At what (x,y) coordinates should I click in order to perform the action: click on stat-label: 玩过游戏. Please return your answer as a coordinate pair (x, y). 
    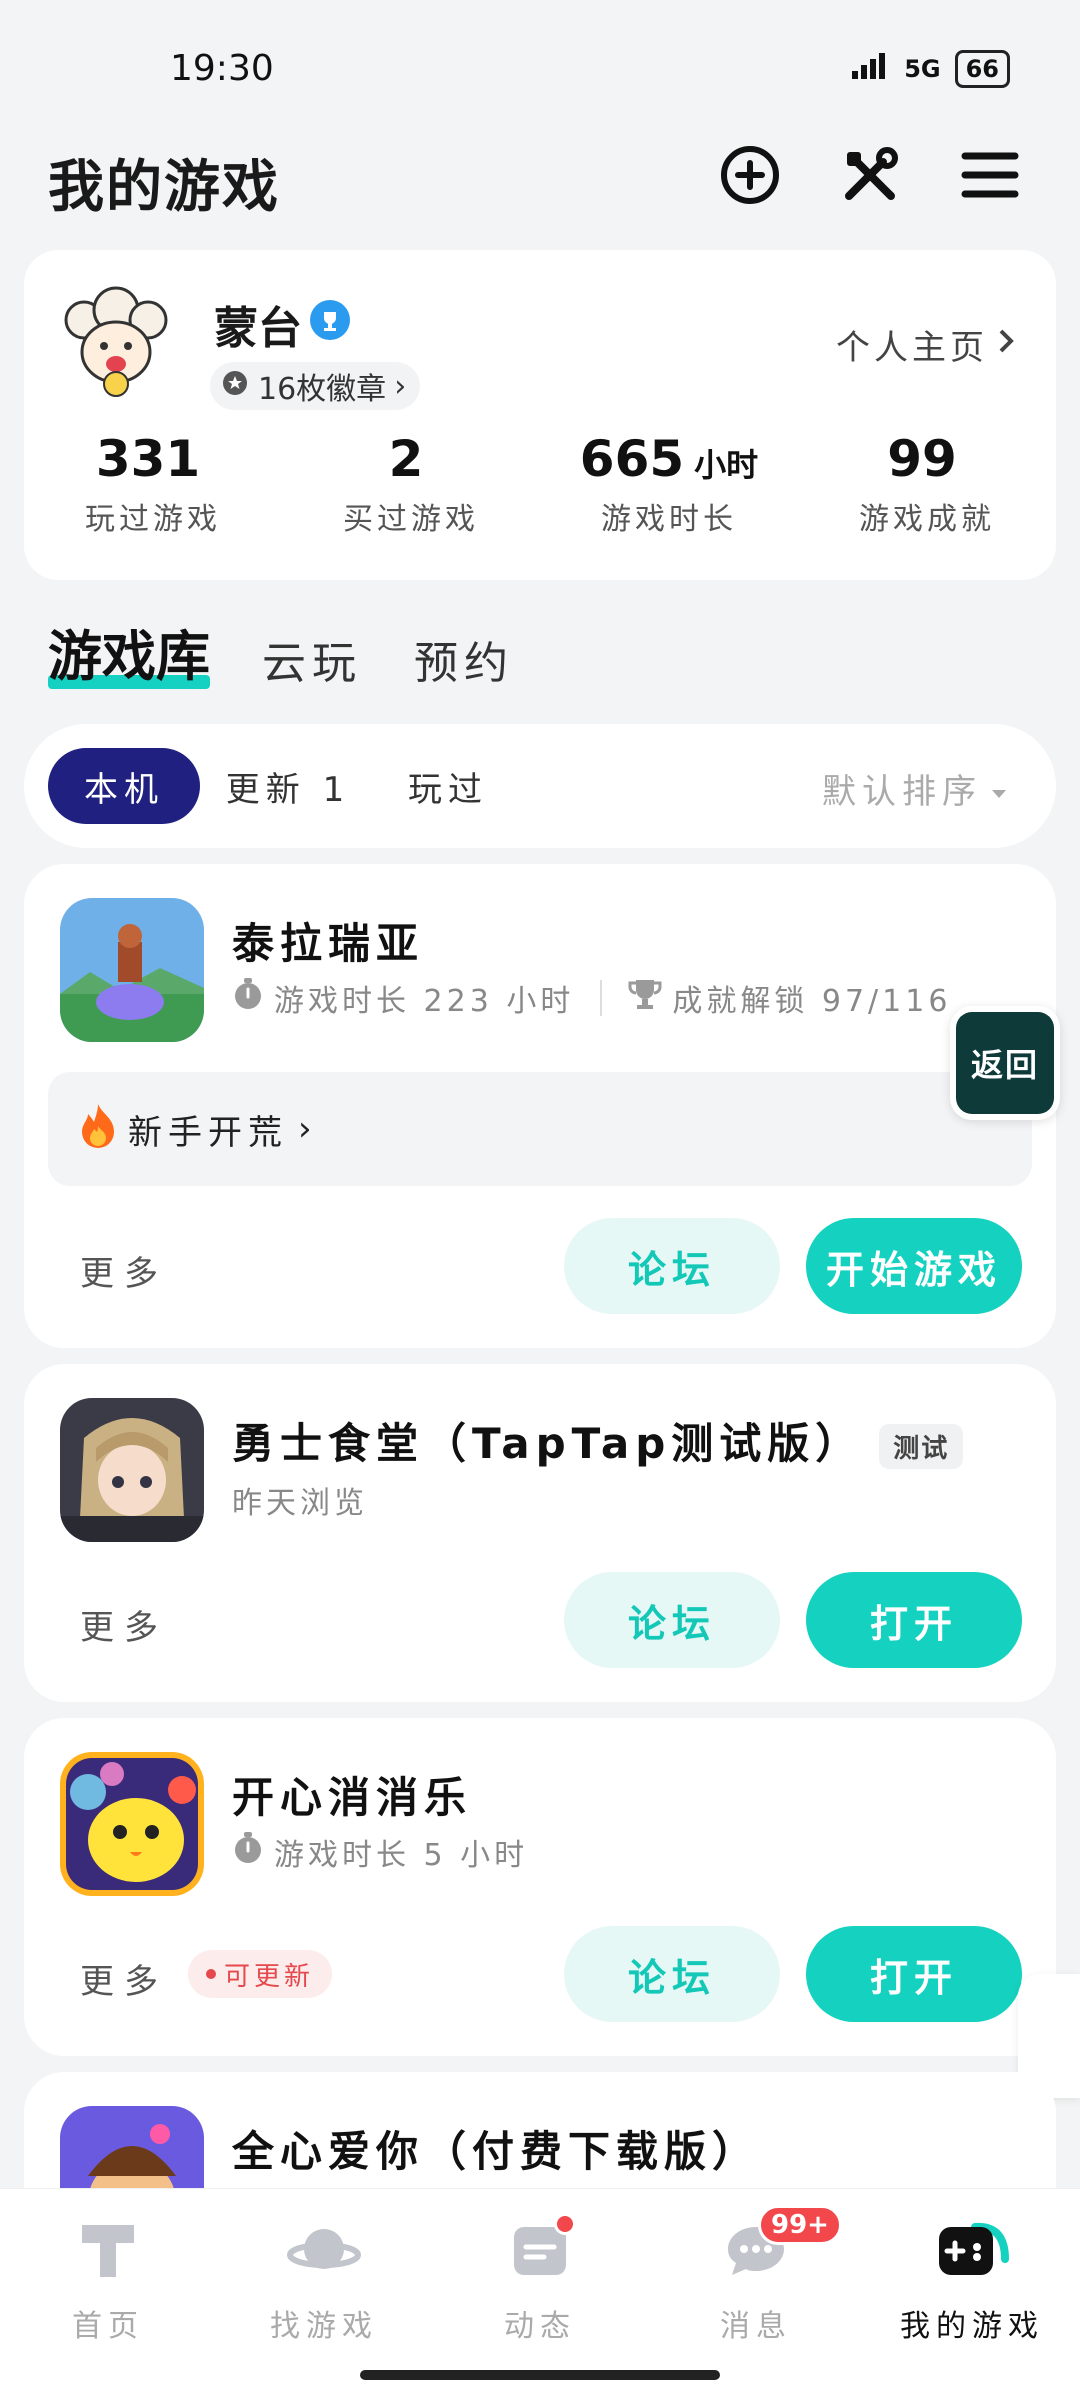
    Looking at the image, I should click on (153, 519).